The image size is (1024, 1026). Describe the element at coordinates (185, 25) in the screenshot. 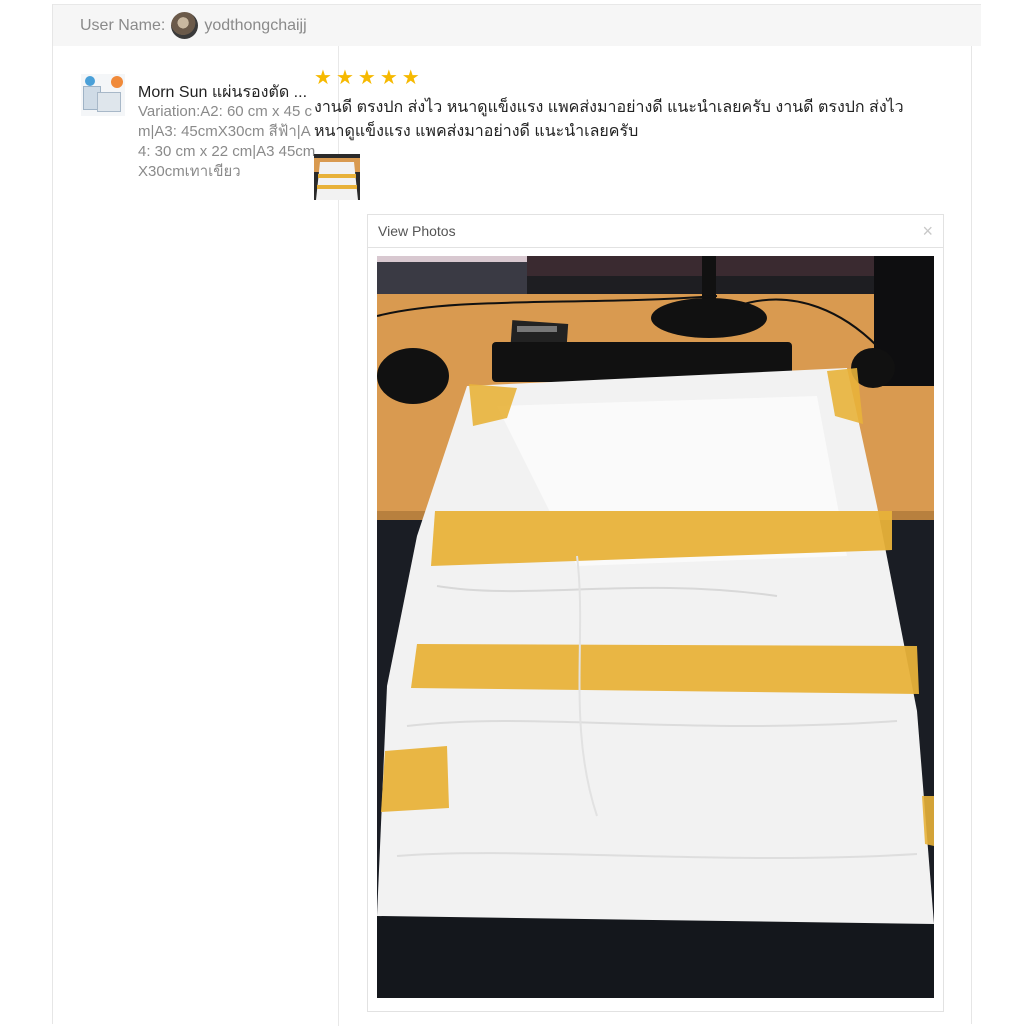

I see `avatar` at that location.